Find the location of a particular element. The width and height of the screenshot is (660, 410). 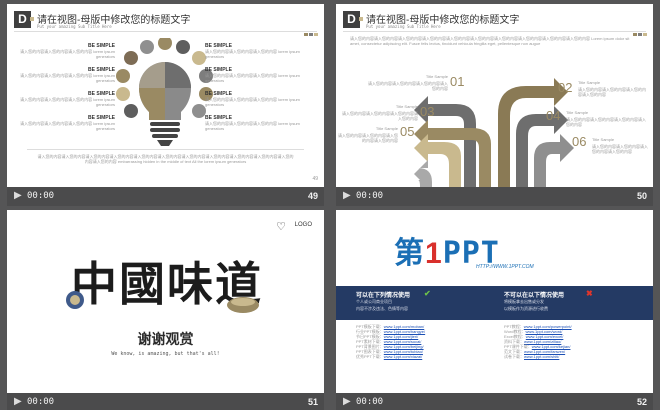

page-mark: 49 is located at coordinates (315, 179).